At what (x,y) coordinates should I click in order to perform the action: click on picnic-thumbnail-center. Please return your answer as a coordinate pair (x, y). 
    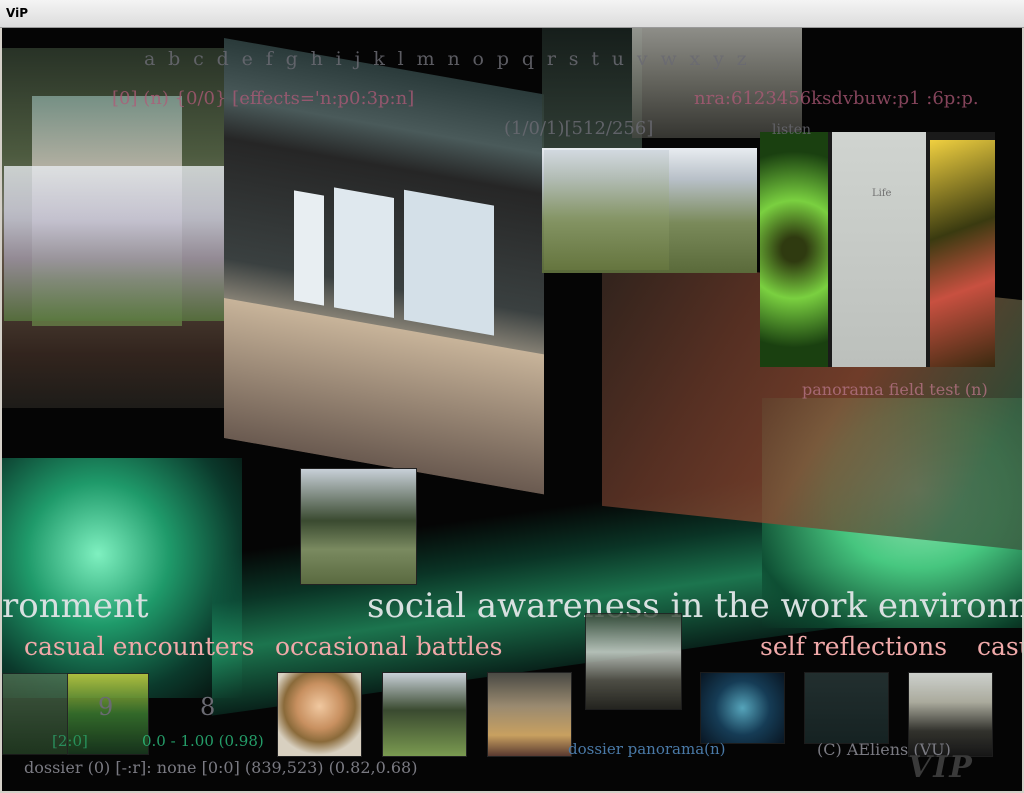
    Looking at the image, I should click on (358, 526).